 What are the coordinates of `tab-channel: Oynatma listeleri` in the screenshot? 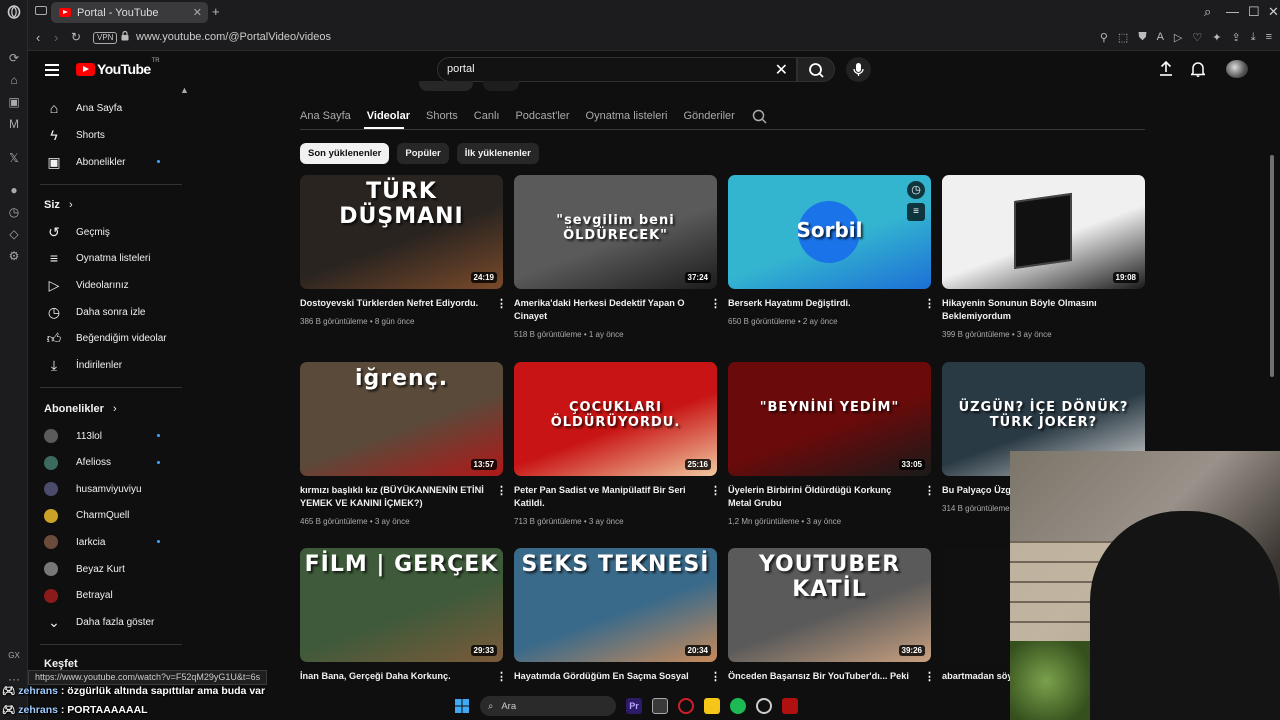 It's located at (627, 116).